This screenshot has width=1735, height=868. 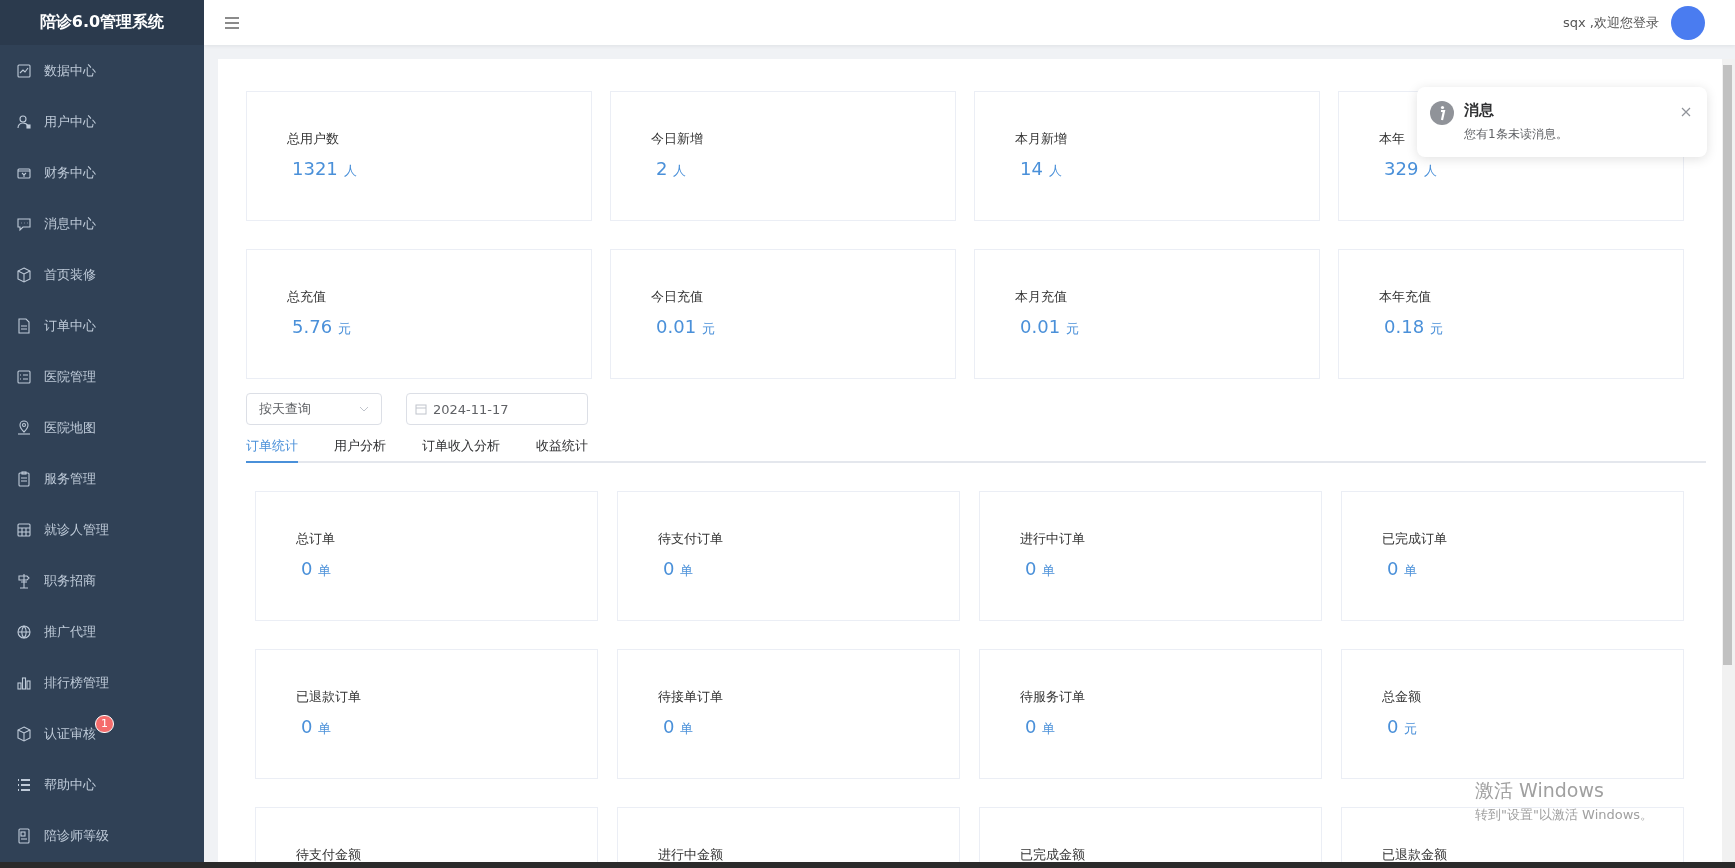 I want to click on stat-label: 待接单订单, so click(x=690, y=697).